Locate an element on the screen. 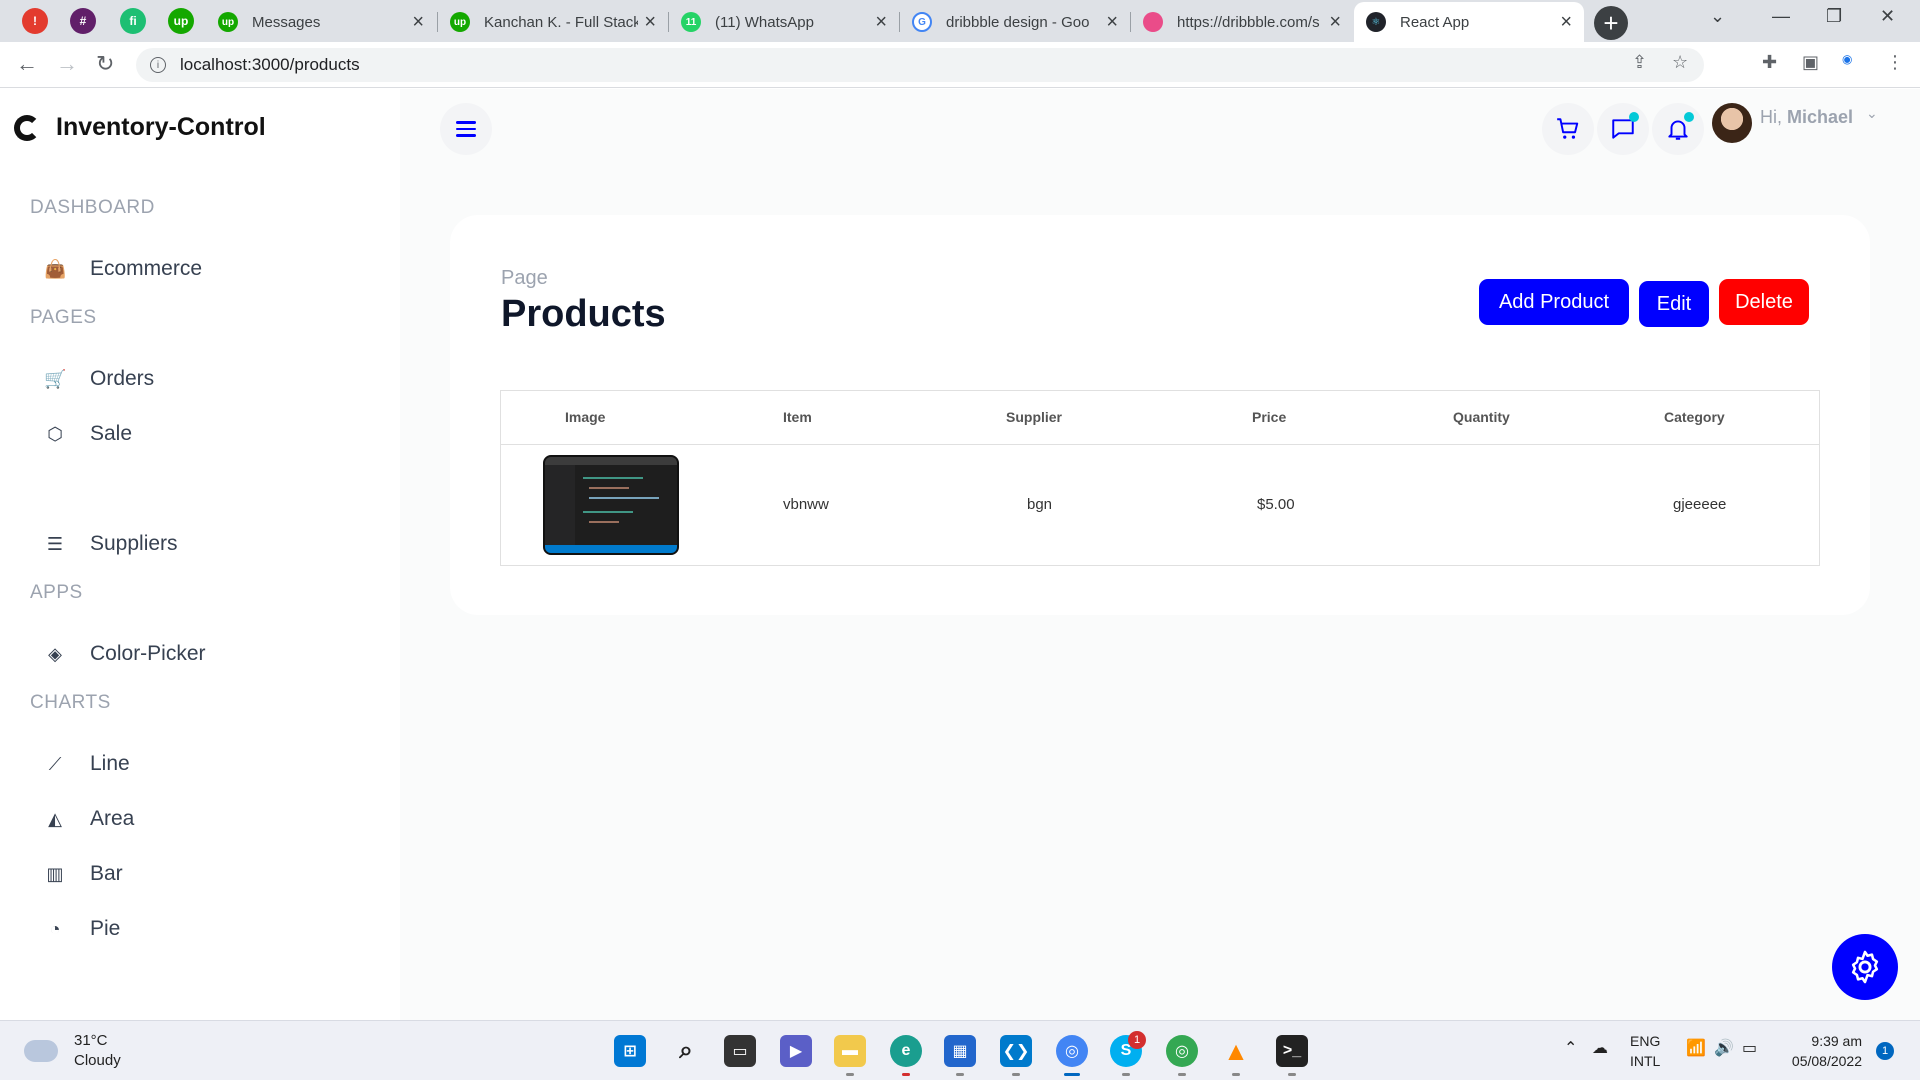 This screenshot has height=1080, width=1920. menu-toggle-button is located at coordinates (466, 129).